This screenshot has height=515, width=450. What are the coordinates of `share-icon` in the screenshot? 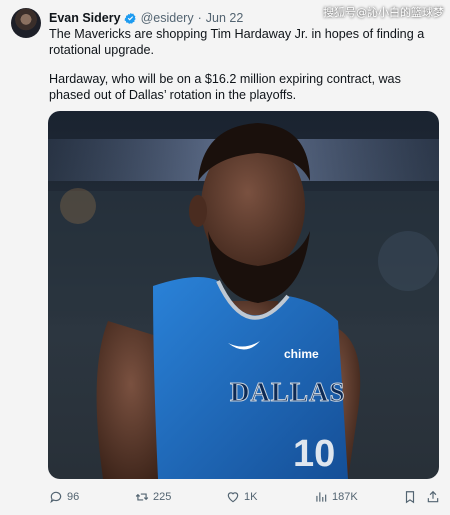 It's located at (433, 496).